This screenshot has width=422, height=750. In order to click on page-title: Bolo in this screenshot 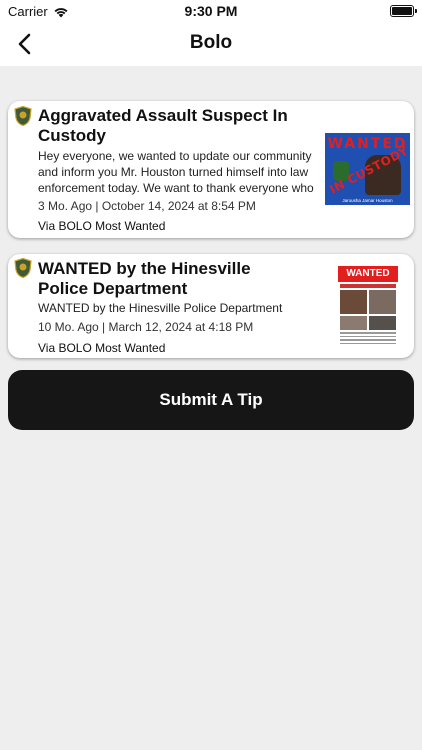, I will do `click(211, 42)`.